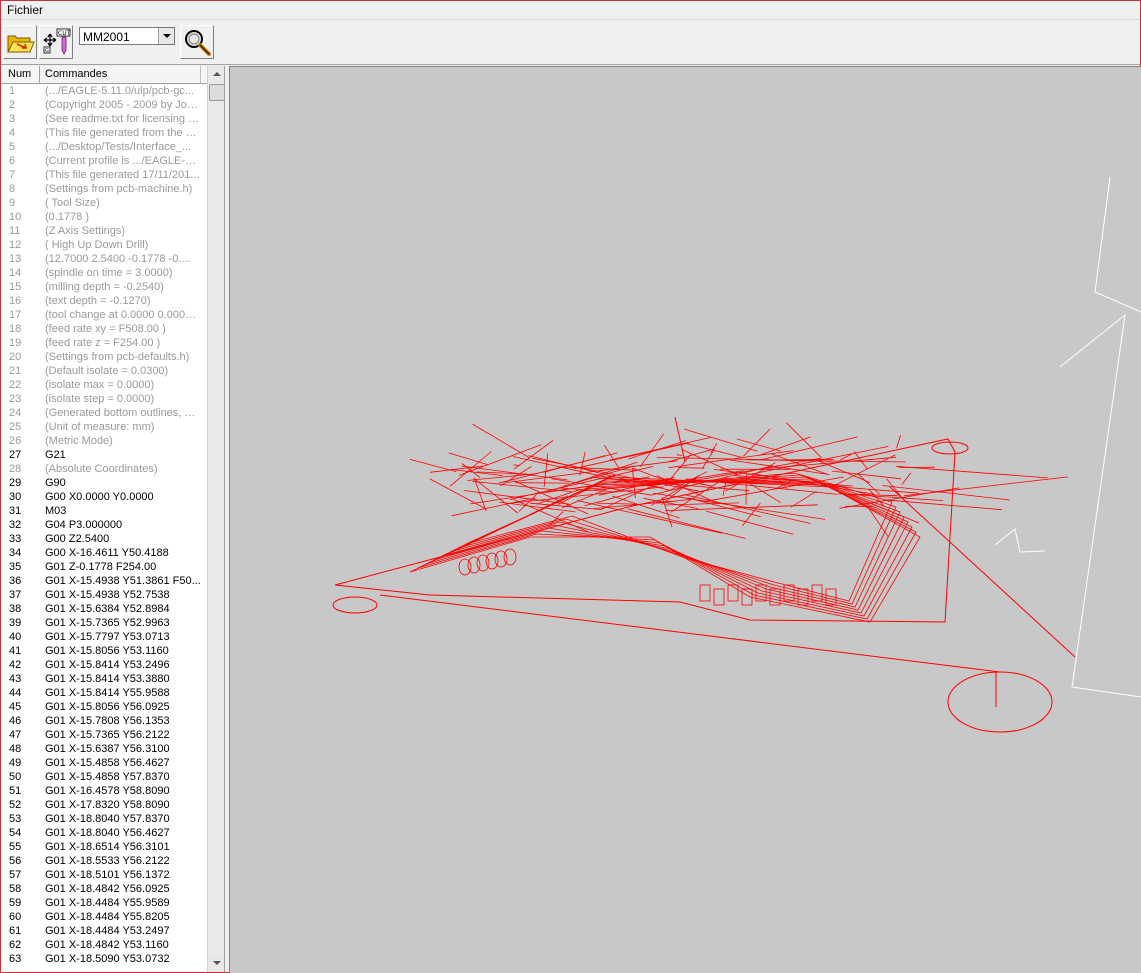 The height and width of the screenshot is (973, 1141). I want to click on table-row: 33 G00 Z2.5400, so click(104, 539).